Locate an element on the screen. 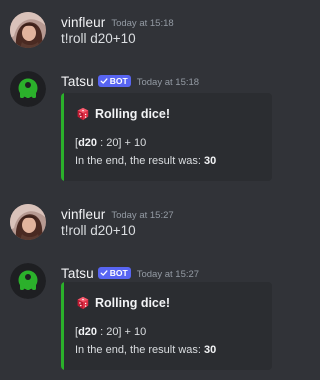  message-header: vinfleur Today at 15:18 is located at coordinates (117, 22).